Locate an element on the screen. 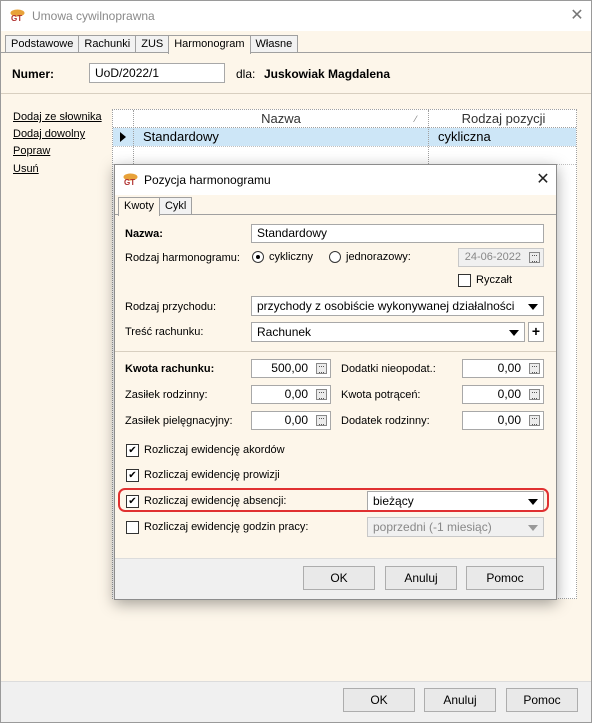  akordow-checkbox is located at coordinates (132, 450).